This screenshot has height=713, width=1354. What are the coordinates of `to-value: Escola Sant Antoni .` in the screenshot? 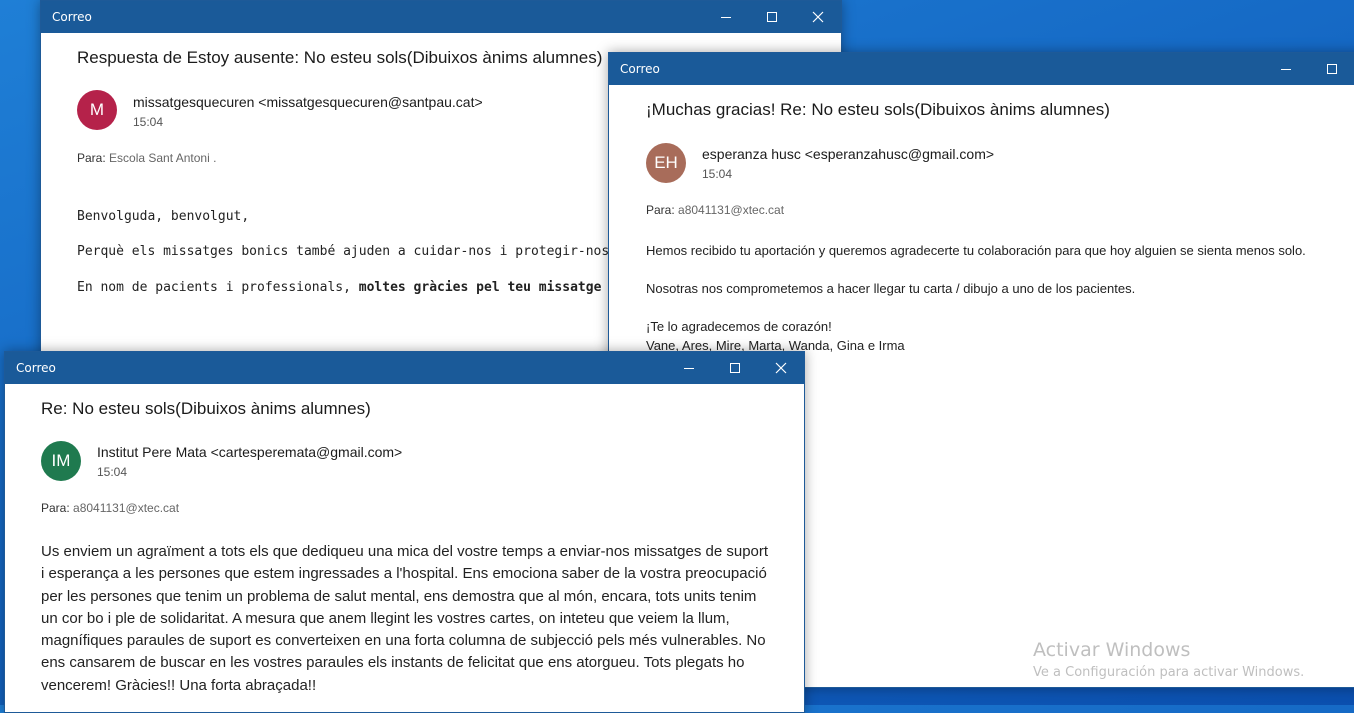 It's located at (162, 158).